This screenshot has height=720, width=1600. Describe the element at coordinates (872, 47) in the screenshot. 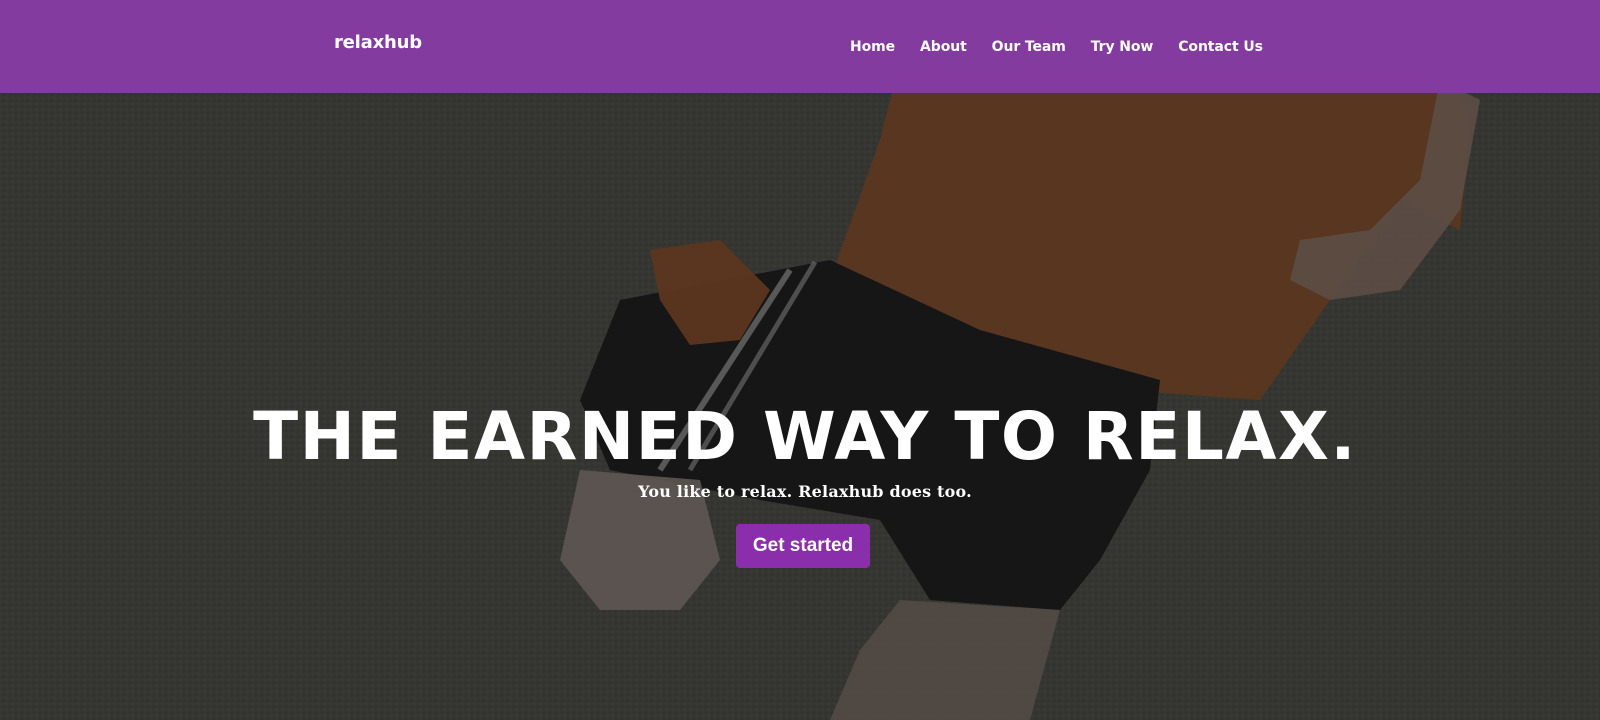

I see `nav-link-home: Home` at that location.